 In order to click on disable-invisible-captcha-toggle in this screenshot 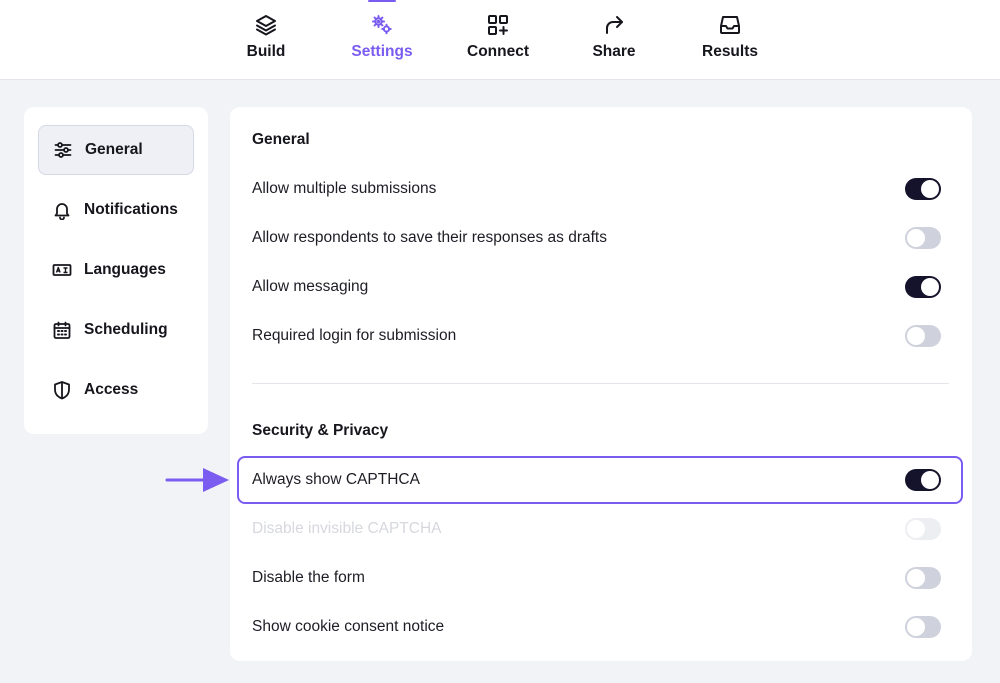, I will do `click(923, 529)`.